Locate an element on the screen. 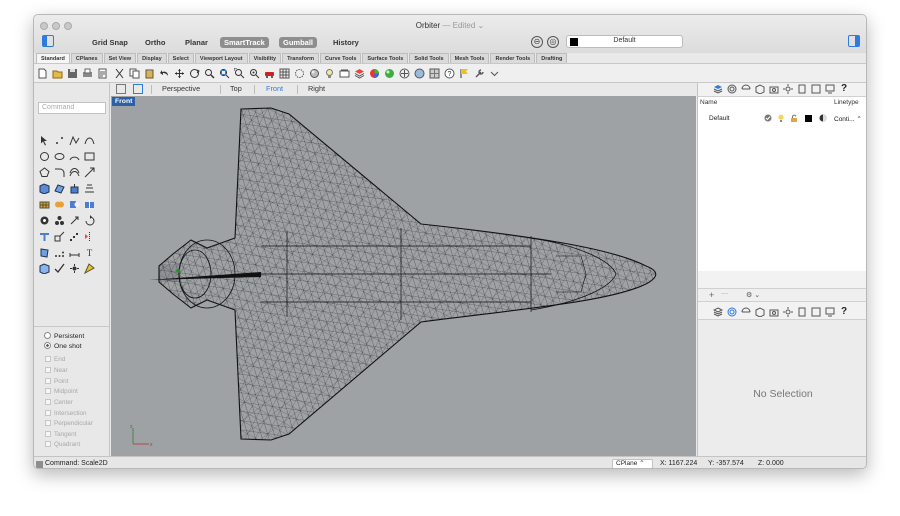  snap-point: Point is located at coordinates (56, 381).